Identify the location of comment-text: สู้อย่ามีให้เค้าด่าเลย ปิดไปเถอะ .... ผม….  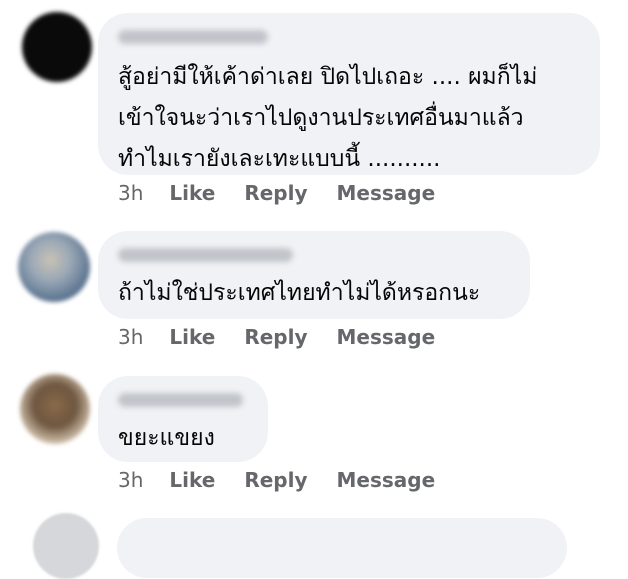
(328, 118).